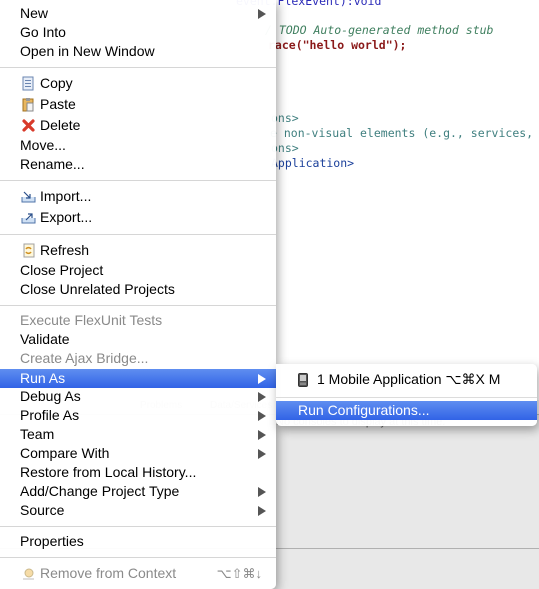 The image size is (539, 589). What do you see at coordinates (108, 573) in the screenshot?
I see `menu-item-label: Remove from Context` at bounding box center [108, 573].